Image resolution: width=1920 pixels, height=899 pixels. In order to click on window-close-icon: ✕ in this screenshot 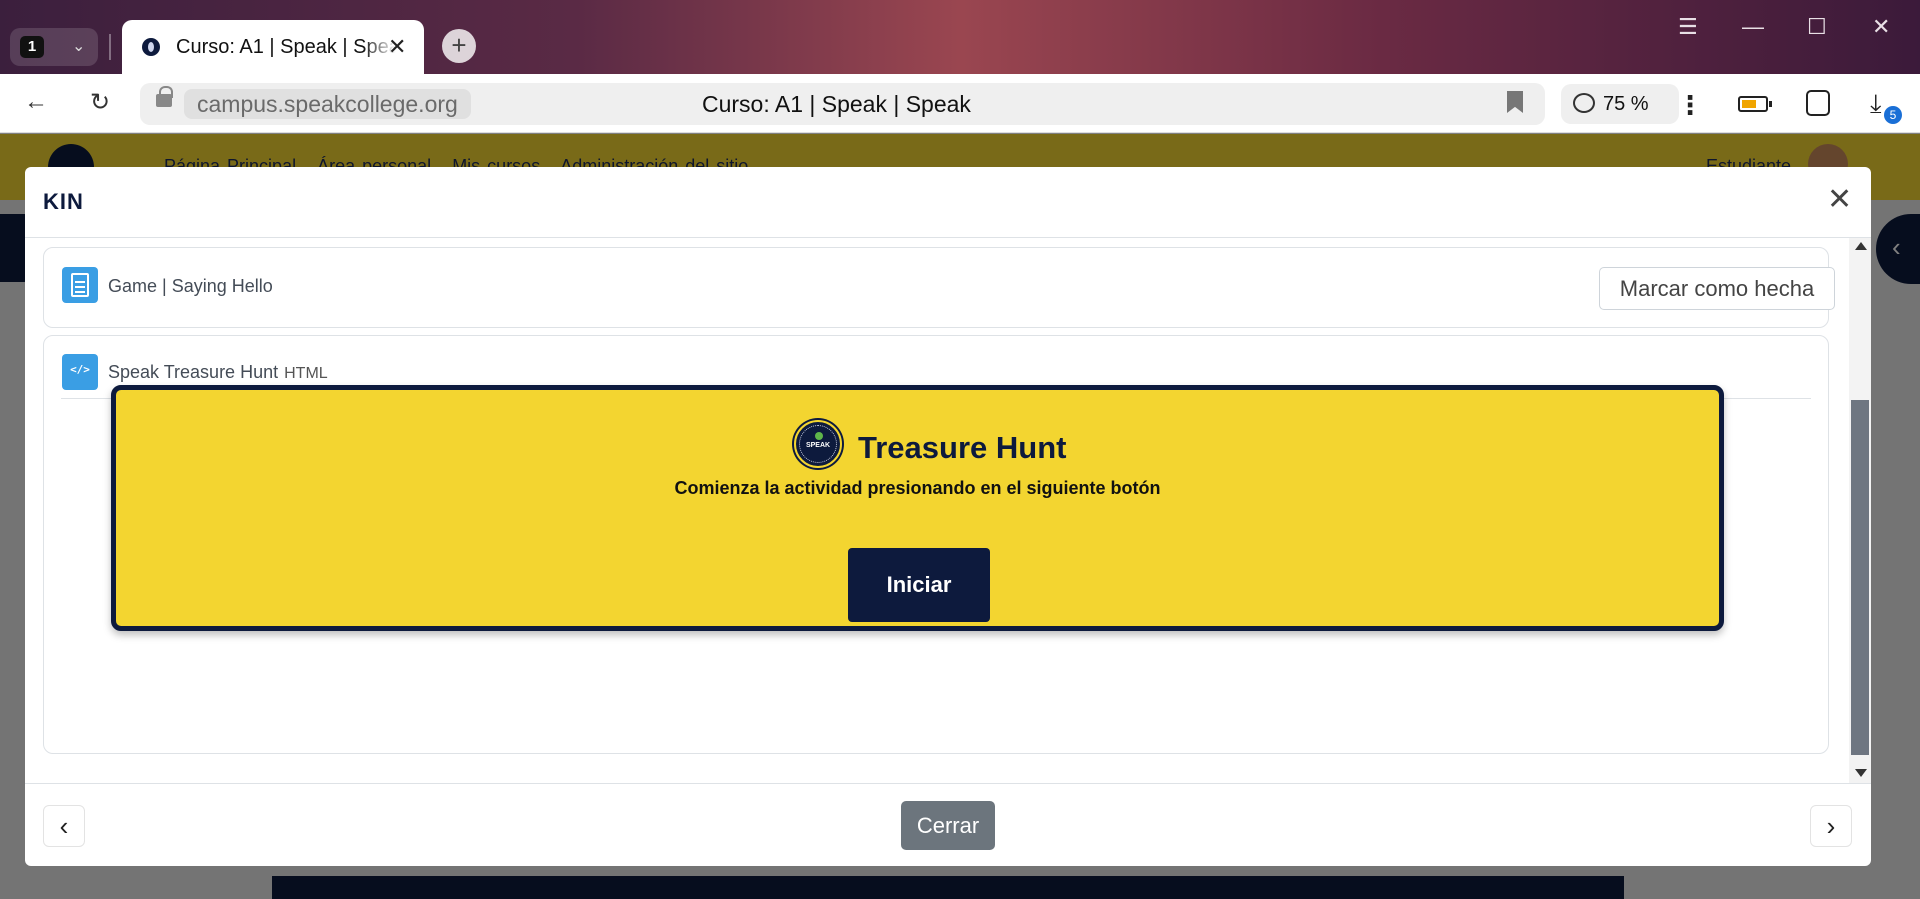, I will do `click(1881, 27)`.